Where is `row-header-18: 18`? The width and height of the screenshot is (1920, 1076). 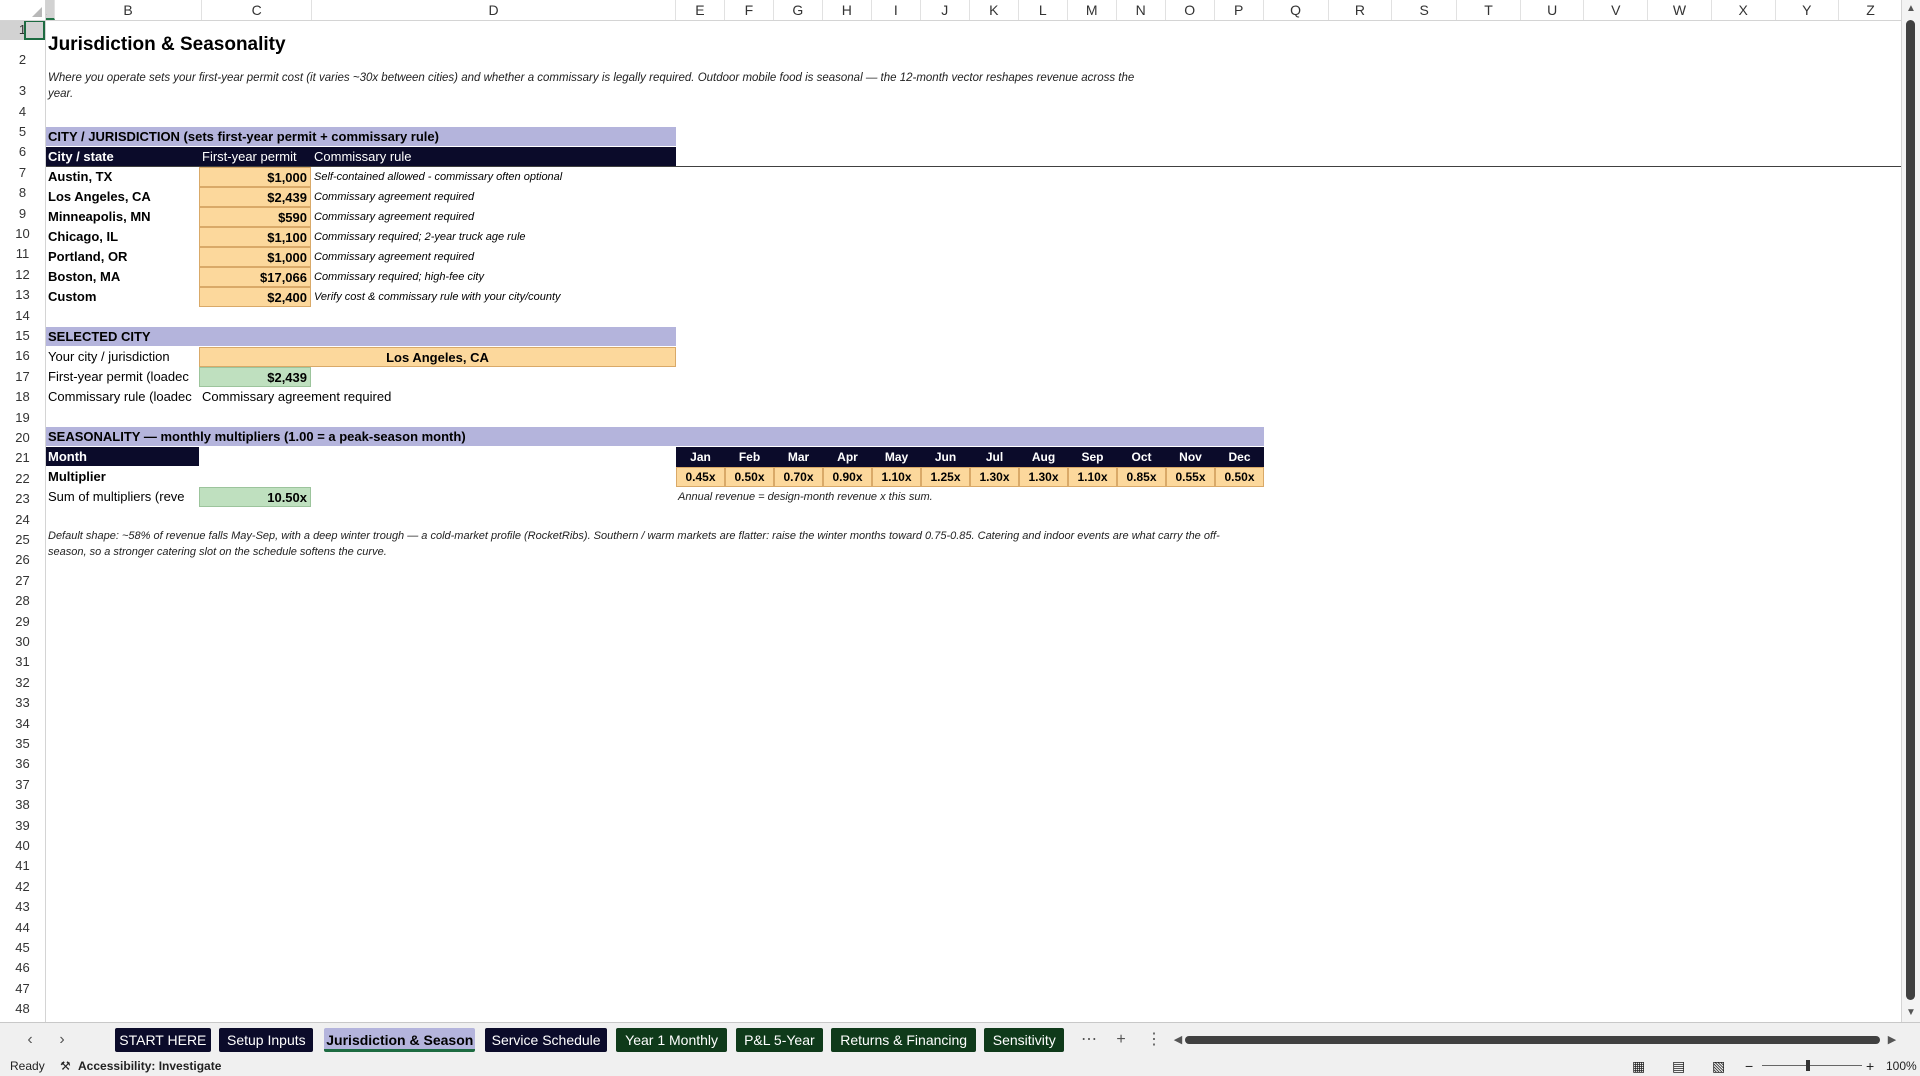
row-header-18: 18 is located at coordinates (22, 397).